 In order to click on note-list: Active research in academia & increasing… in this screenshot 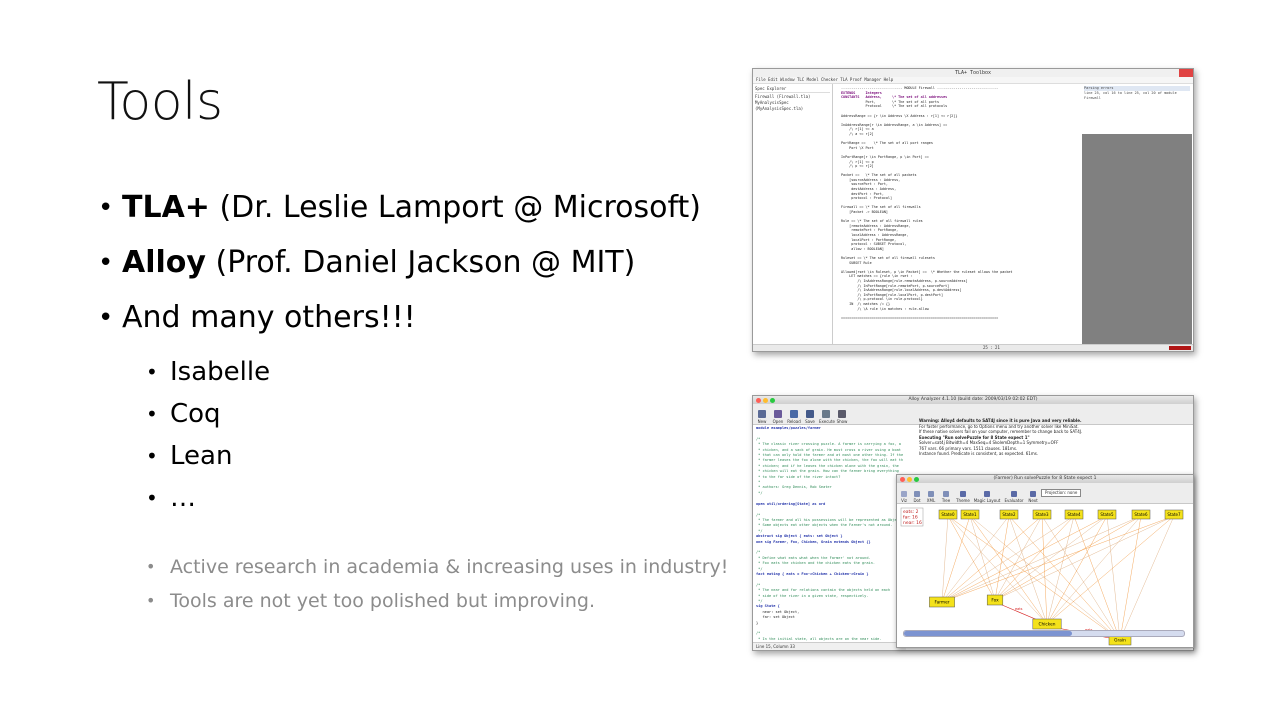, I will do `click(437, 590)`.